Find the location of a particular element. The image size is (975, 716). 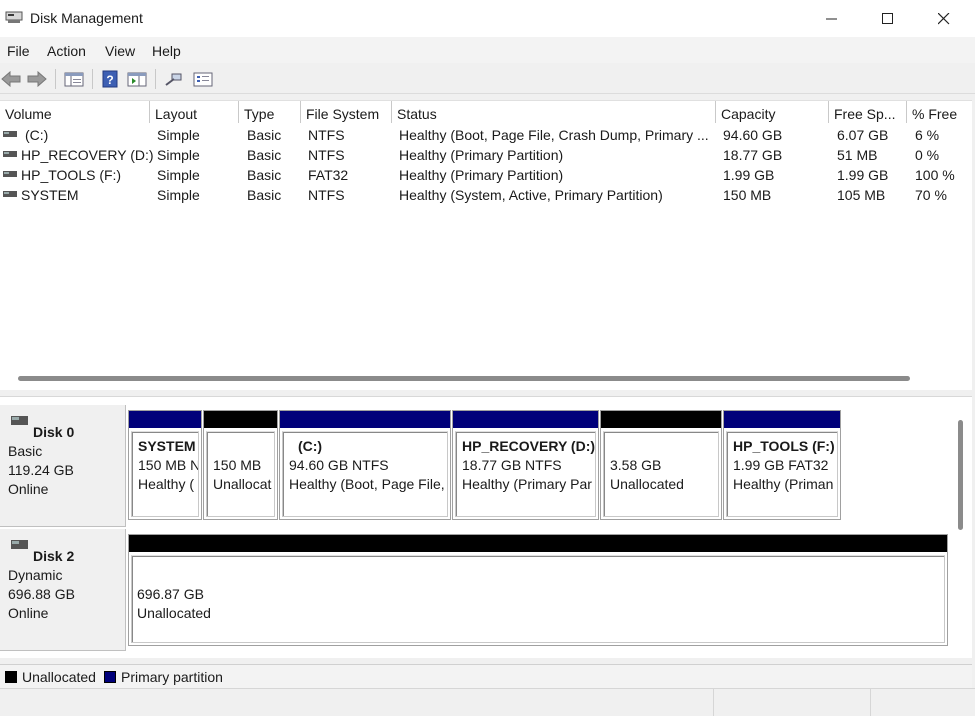

help-button: ? is located at coordinates (110, 79).